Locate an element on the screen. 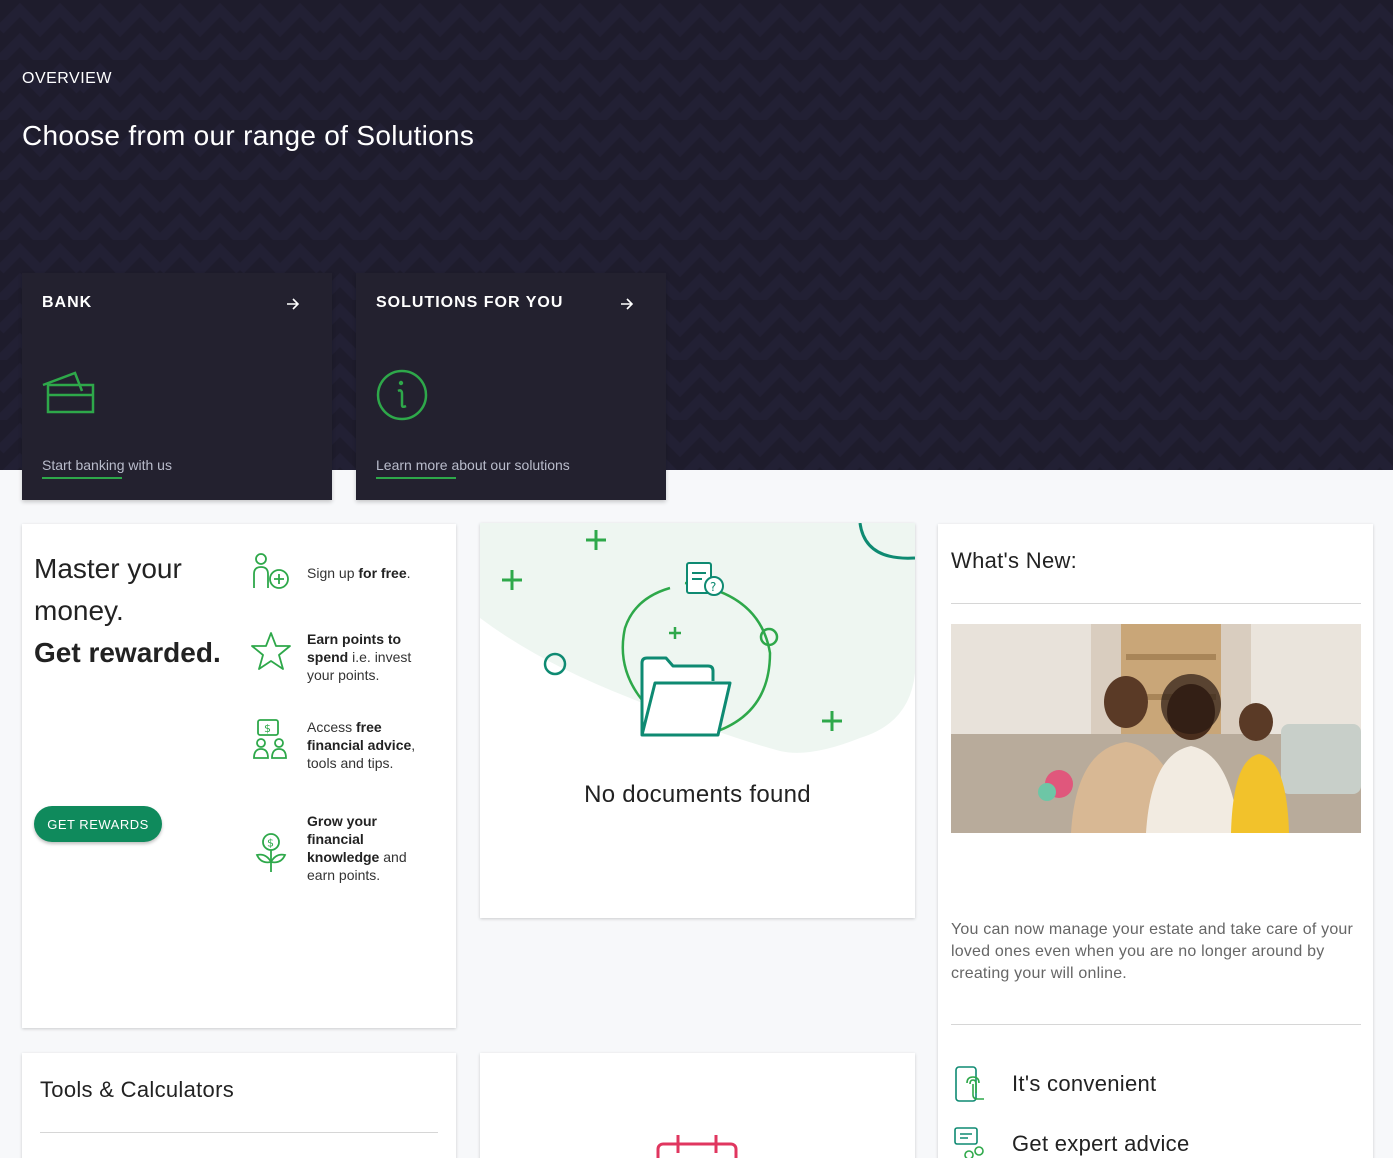 This screenshot has height=1158, width=1393. star-icon is located at coordinates (271, 651).